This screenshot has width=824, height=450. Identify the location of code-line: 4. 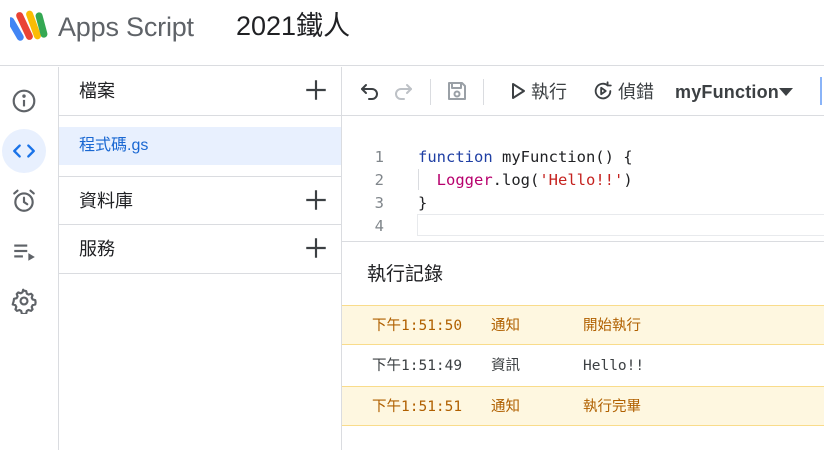
(583, 226).